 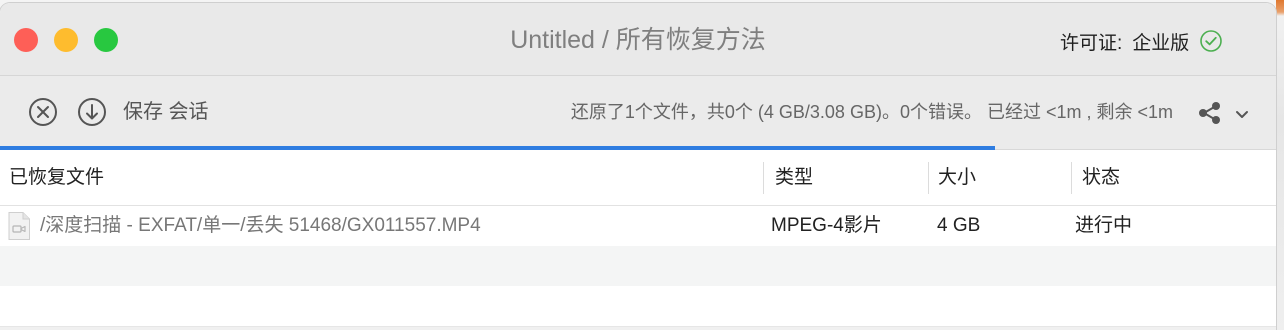 I want to click on share-button, so click(x=1210, y=113).